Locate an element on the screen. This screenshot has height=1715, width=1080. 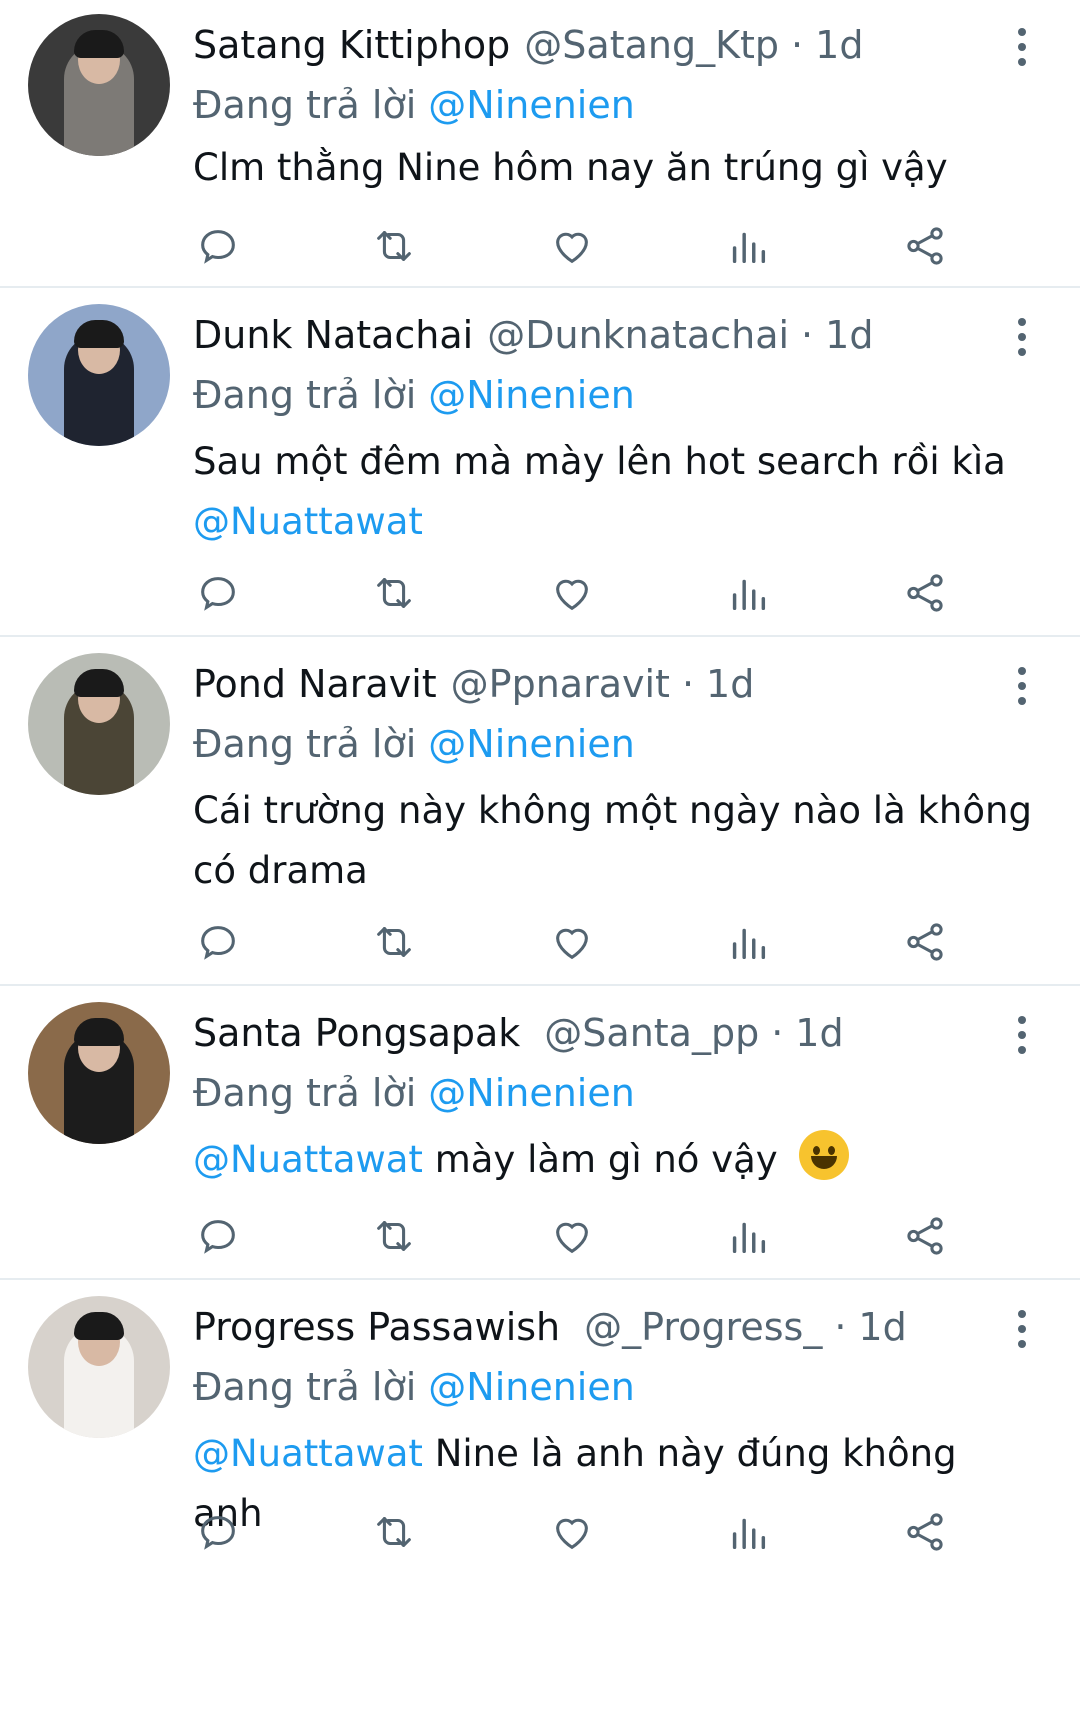
author-handle: @Ppnaravit is located at coordinates (560, 684).